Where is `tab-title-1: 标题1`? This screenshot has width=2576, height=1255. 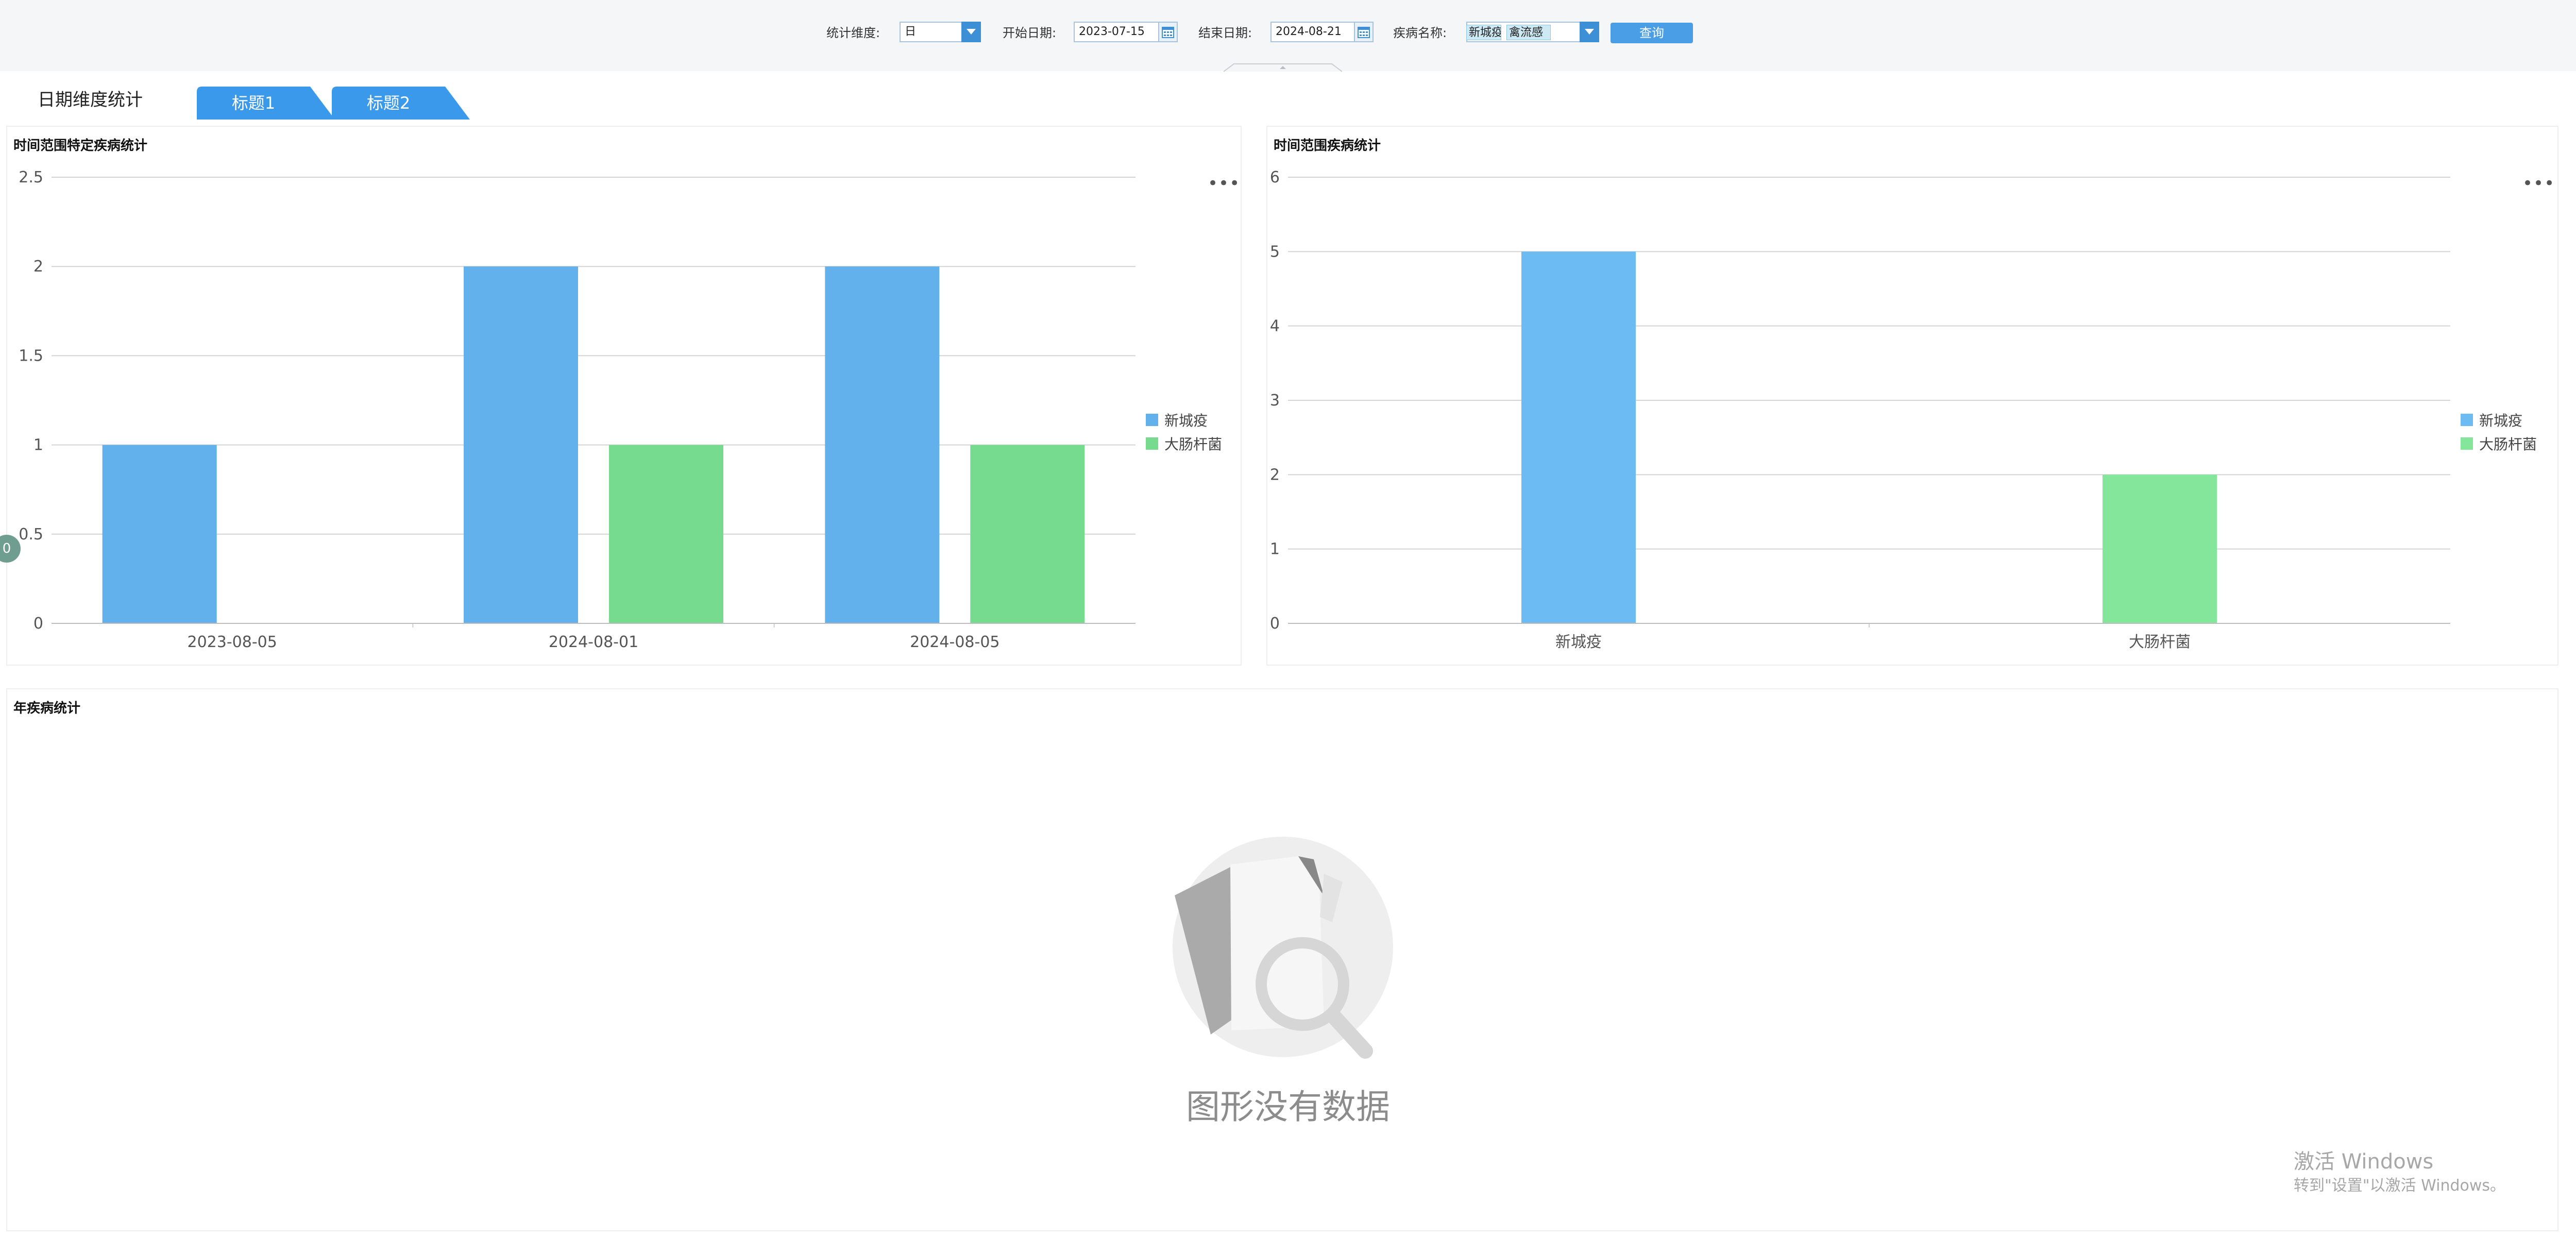
tab-title-1: 标题1 is located at coordinates (266, 103).